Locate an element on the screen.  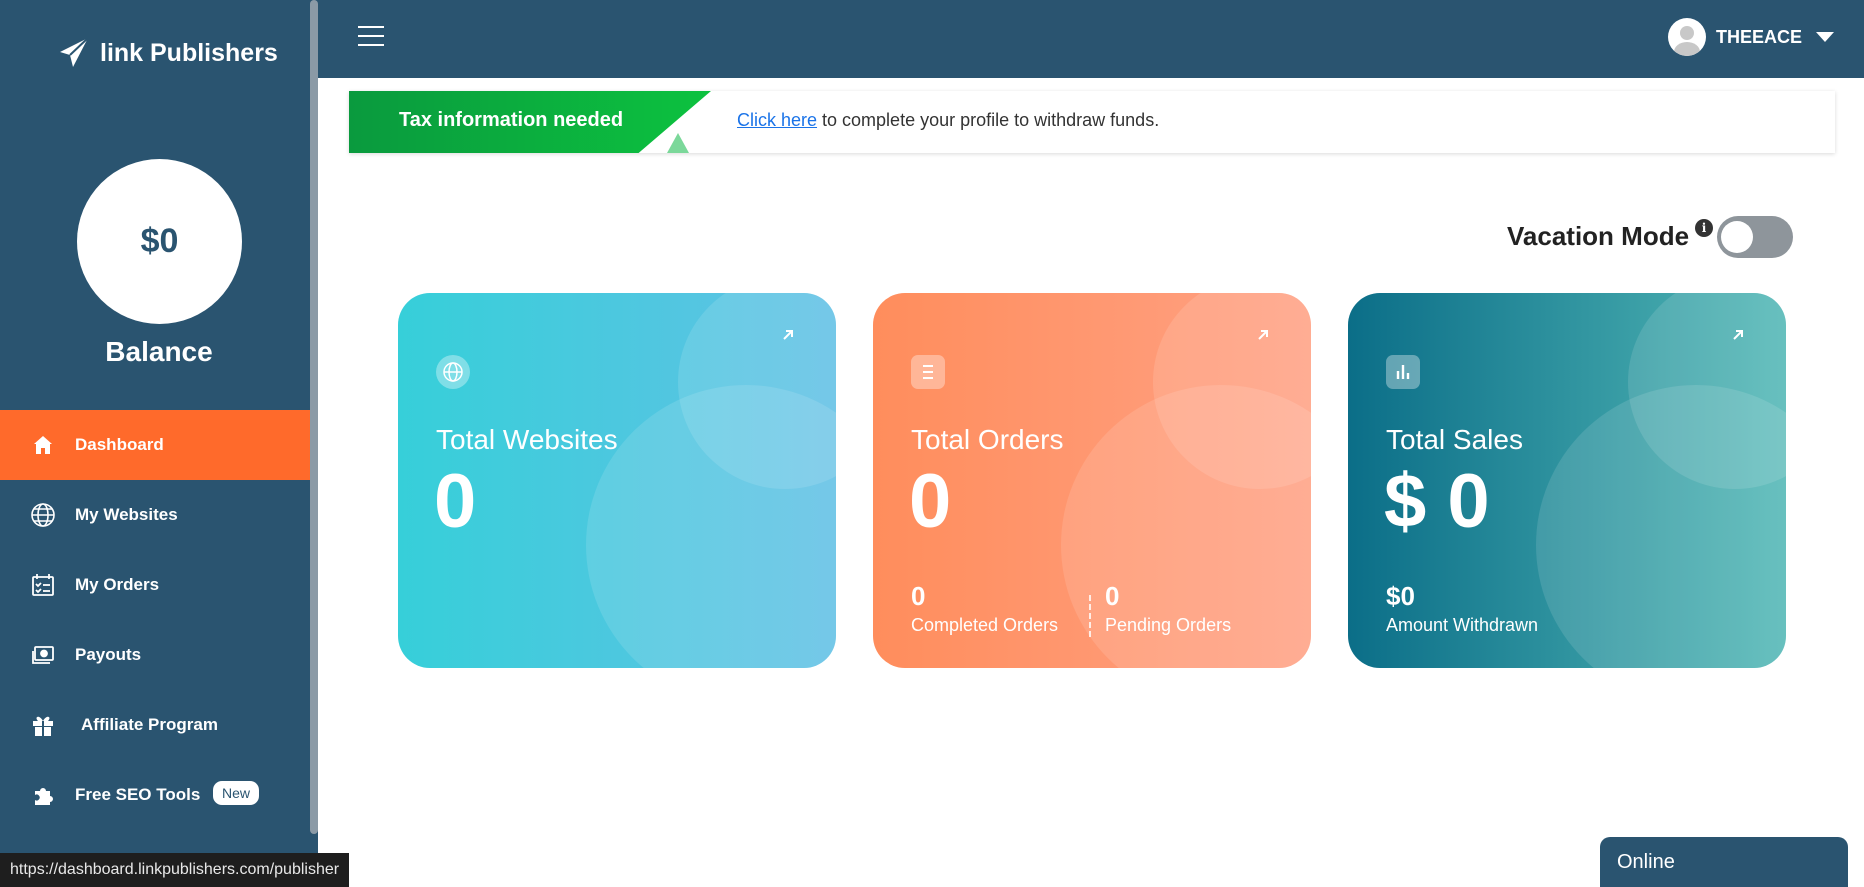
balance-amount: $0 is located at coordinates (159, 241).